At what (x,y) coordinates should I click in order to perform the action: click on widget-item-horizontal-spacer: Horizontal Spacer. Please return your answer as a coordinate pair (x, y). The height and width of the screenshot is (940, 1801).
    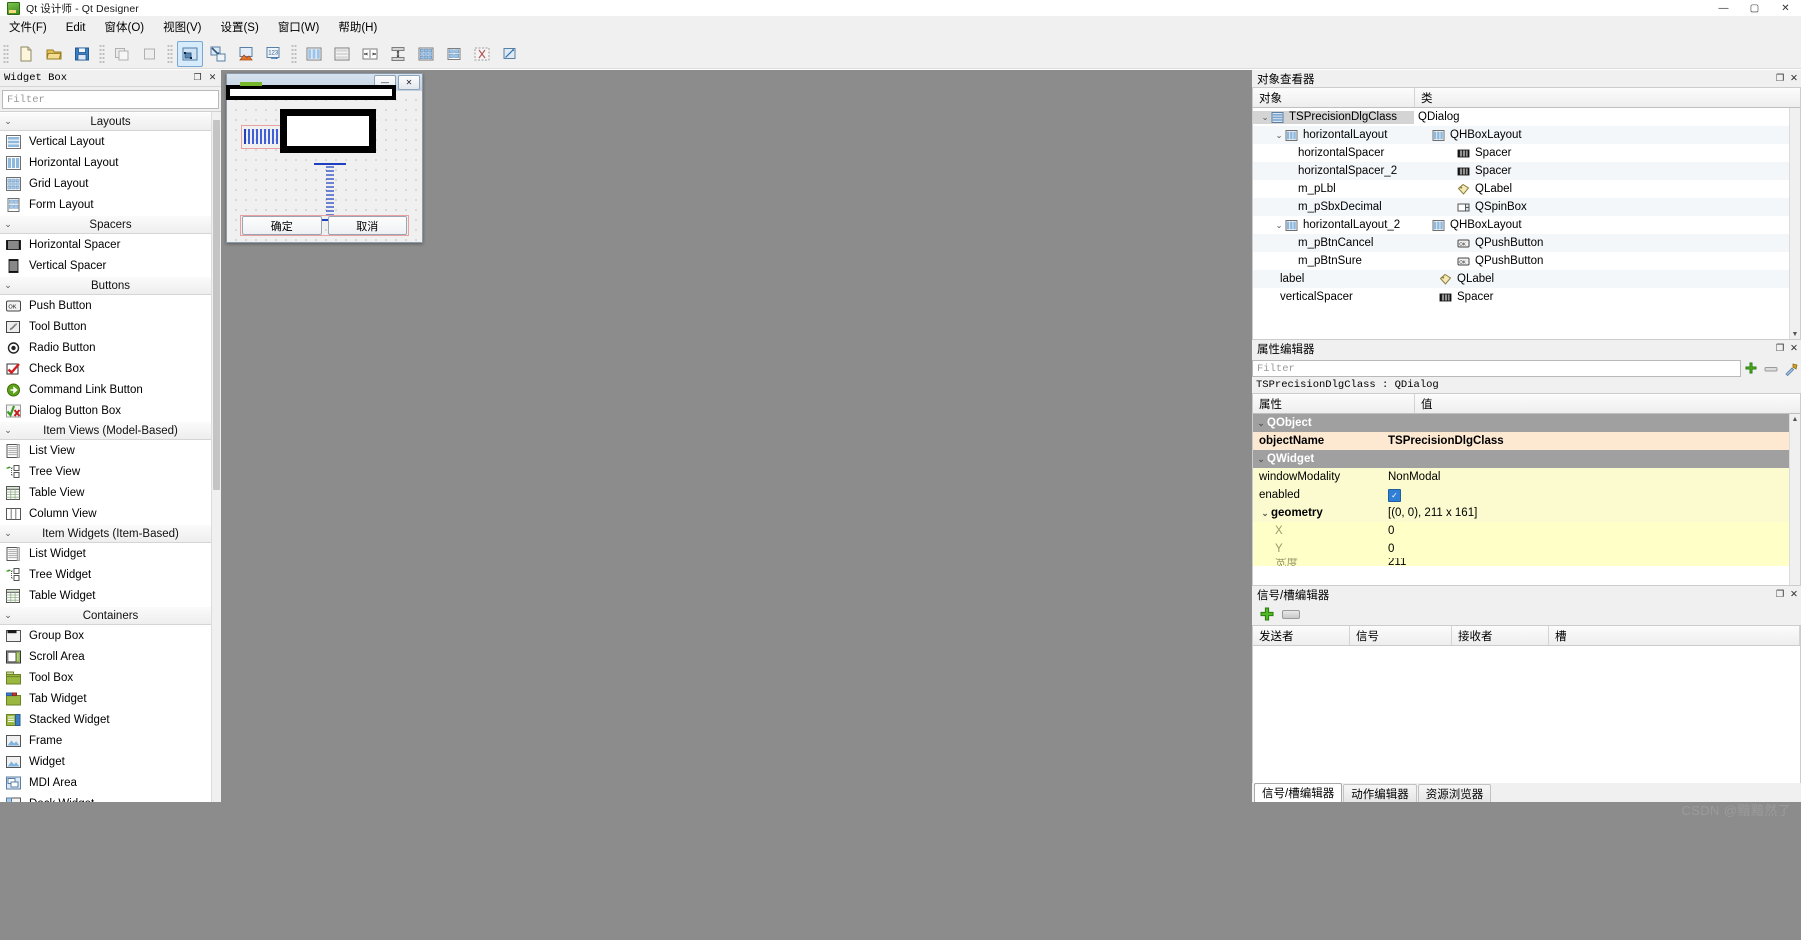
    Looking at the image, I should click on (110, 244).